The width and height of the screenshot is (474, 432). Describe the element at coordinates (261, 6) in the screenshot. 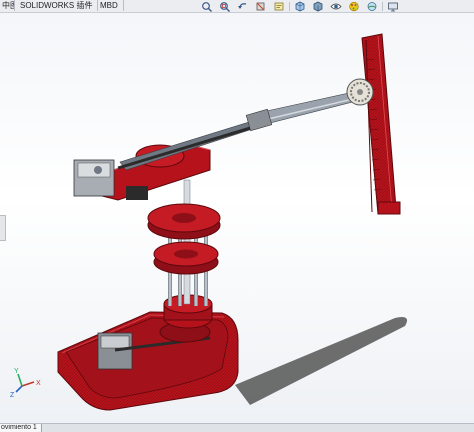

I see `section-view-icon` at that location.